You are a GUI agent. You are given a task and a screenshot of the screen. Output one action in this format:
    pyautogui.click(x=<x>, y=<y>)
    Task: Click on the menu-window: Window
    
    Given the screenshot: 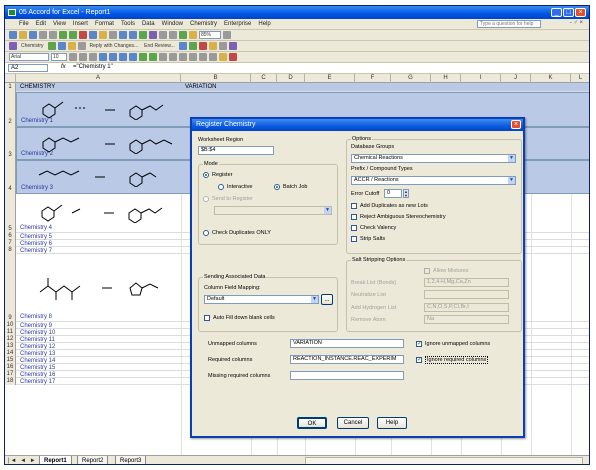 What is the action you would take?
    pyautogui.click(x=172, y=24)
    